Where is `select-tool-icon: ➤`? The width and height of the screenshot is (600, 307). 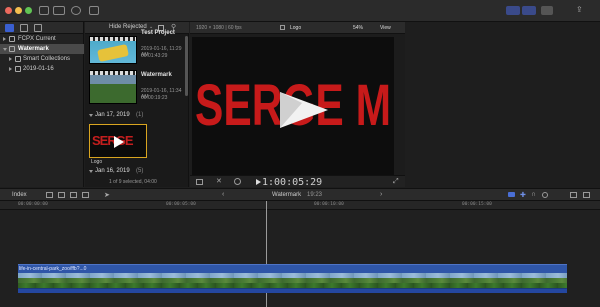
select-tool-icon: ➤ is located at coordinates (107, 195).